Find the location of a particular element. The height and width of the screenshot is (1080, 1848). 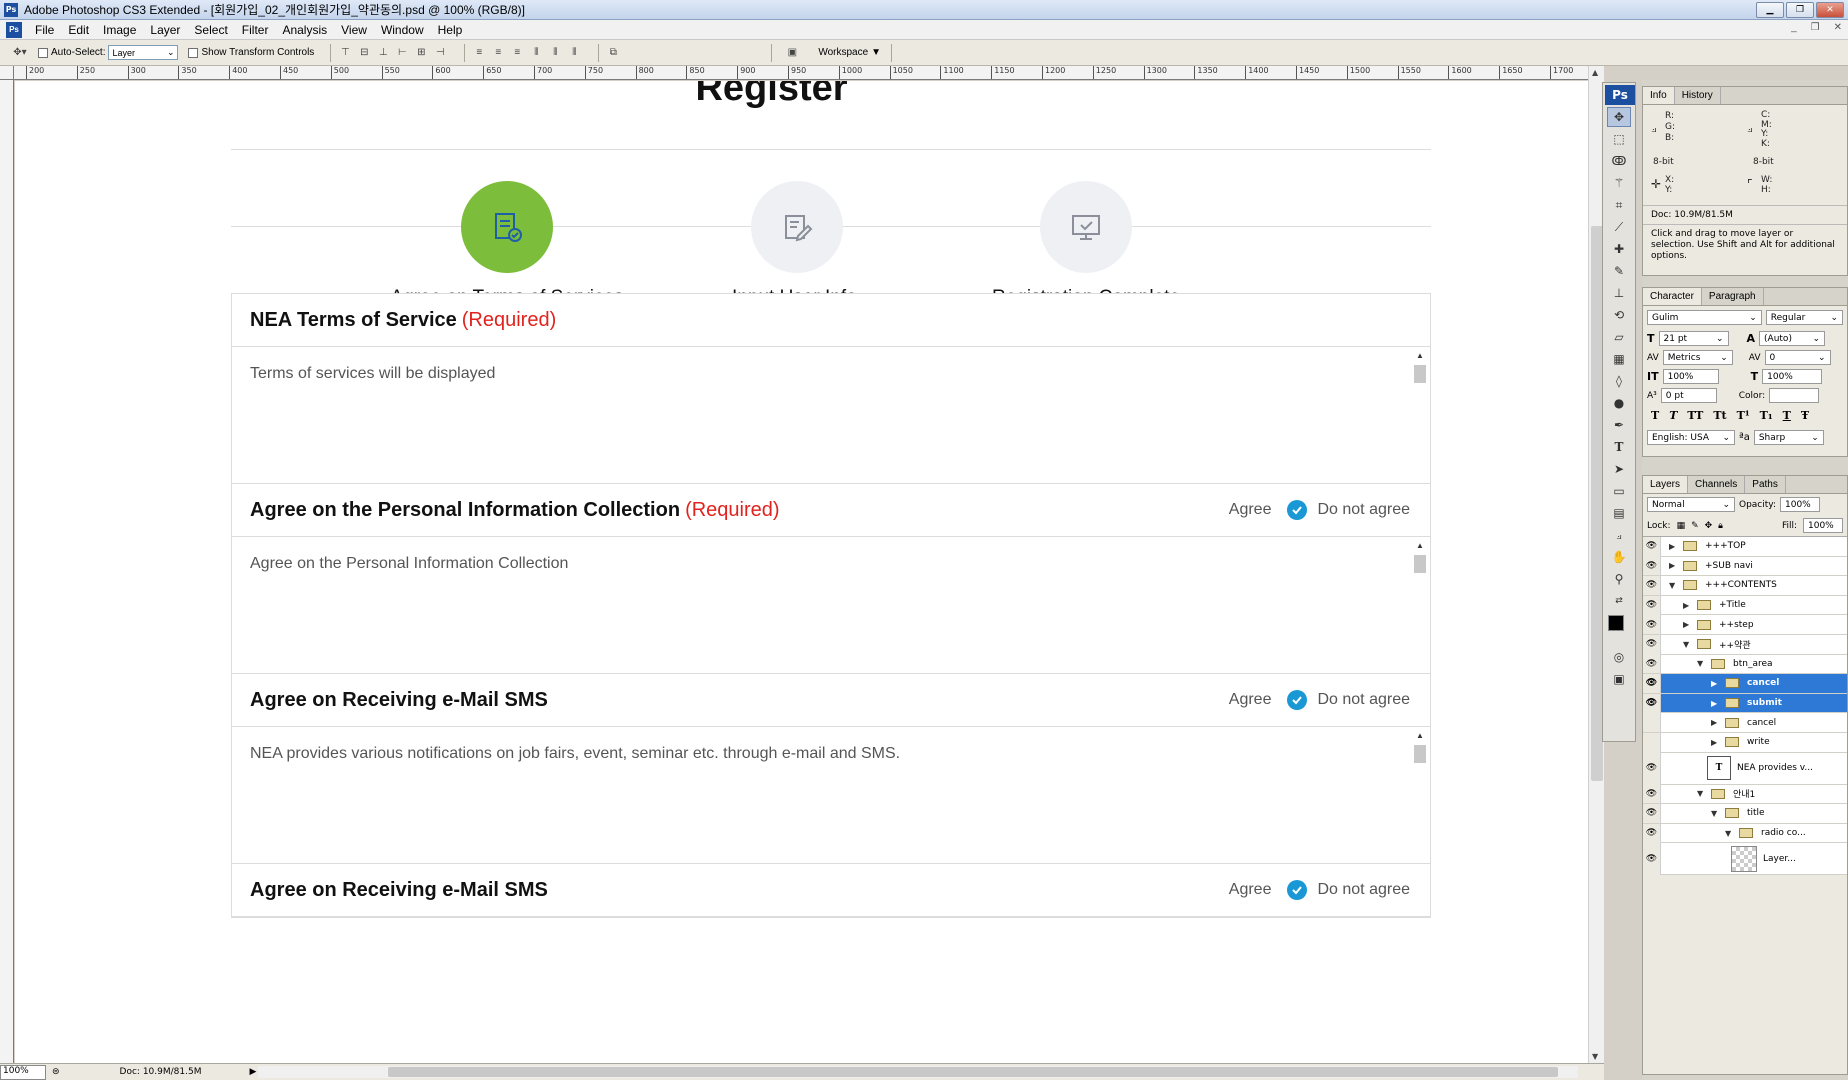

lock-all-icon: 🔒︎ is located at coordinates (1720, 526).